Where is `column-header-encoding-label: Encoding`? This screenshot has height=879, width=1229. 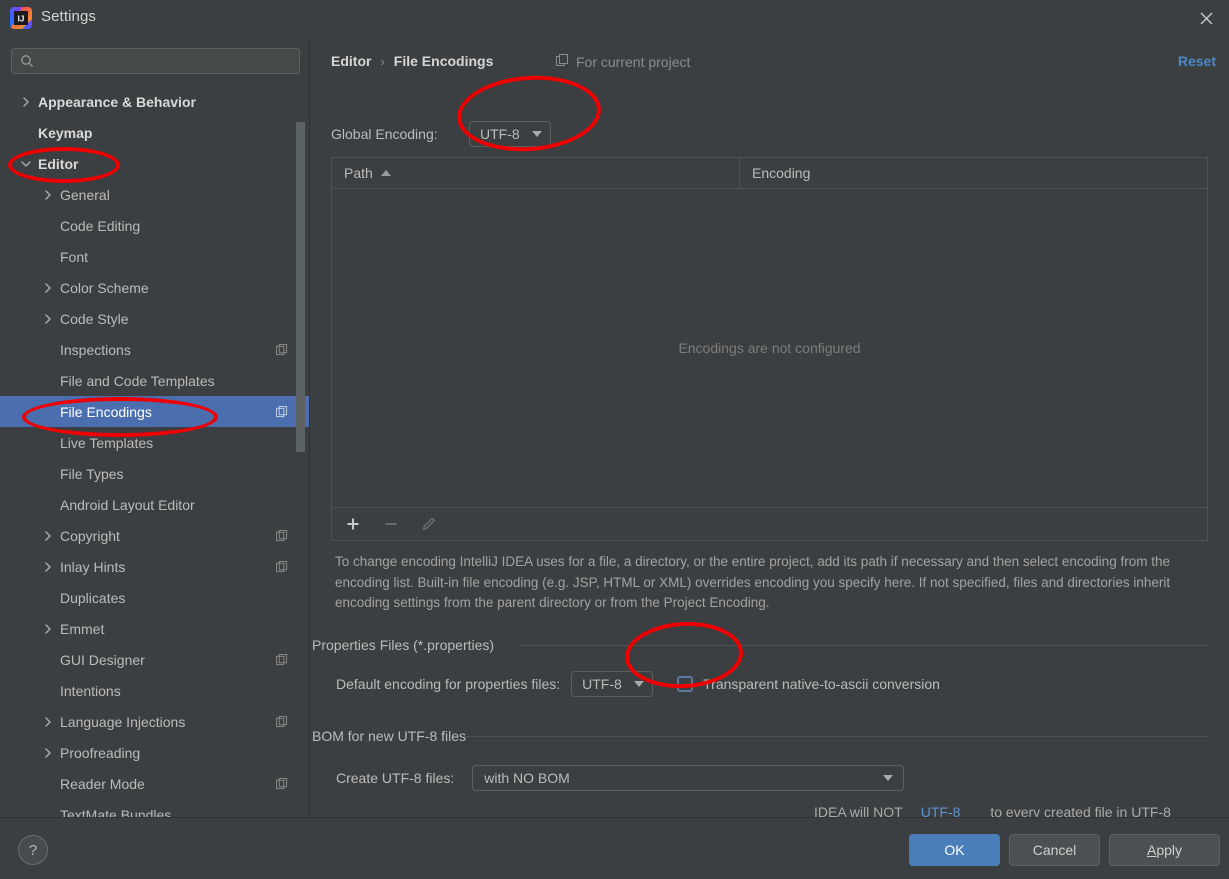 column-header-encoding-label: Encoding is located at coordinates (781, 173).